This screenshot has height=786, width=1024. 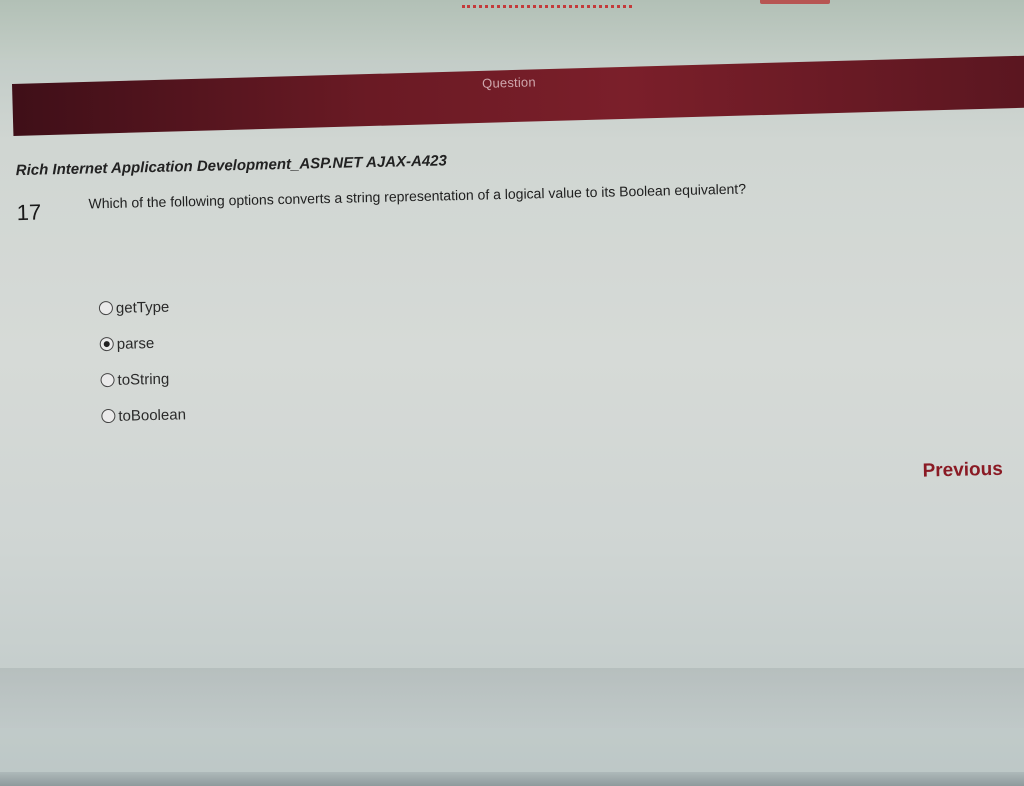 I want to click on answer-option-label: parse, so click(x=135, y=343).